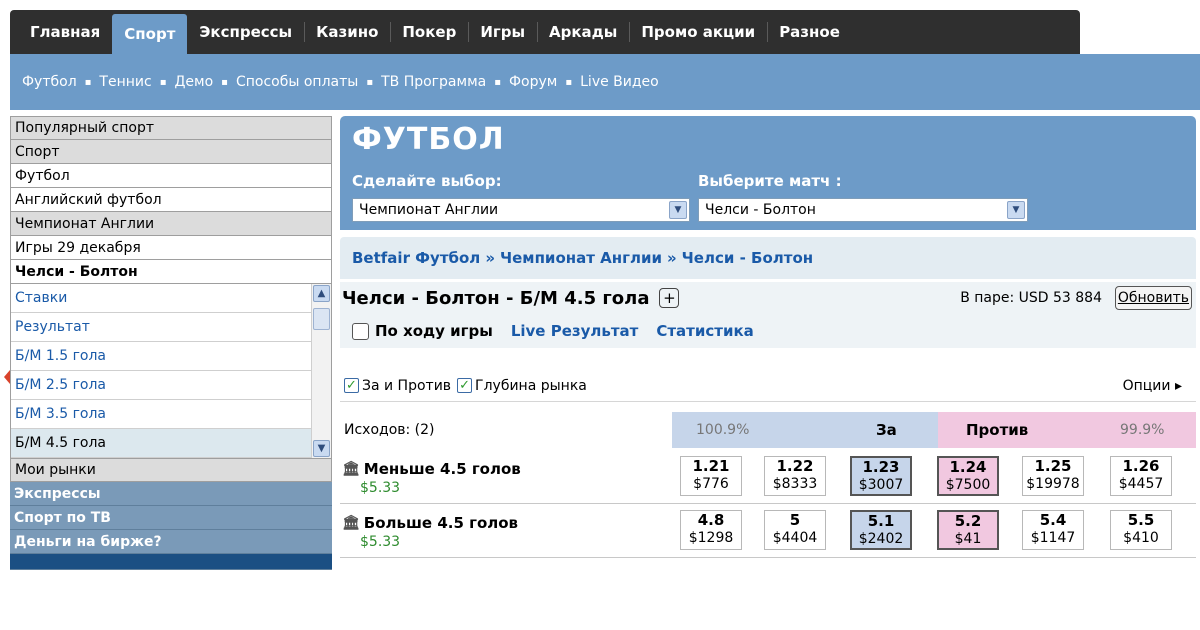 This screenshot has width=1200, height=630. Describe the element at coordinates (193, 82) in the screenshot. I see `subnav-demo: Демо` at that location.